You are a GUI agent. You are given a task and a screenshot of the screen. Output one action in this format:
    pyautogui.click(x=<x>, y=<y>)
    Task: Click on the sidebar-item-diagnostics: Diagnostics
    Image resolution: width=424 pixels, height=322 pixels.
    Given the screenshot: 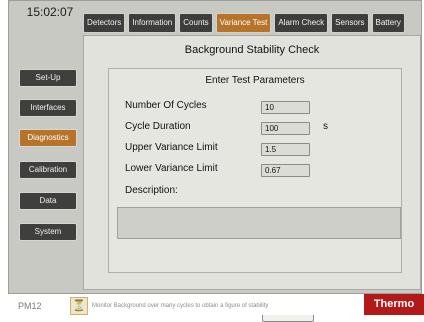 What is the action you would take?
    pyautogui.click(x=48, y=138)
    